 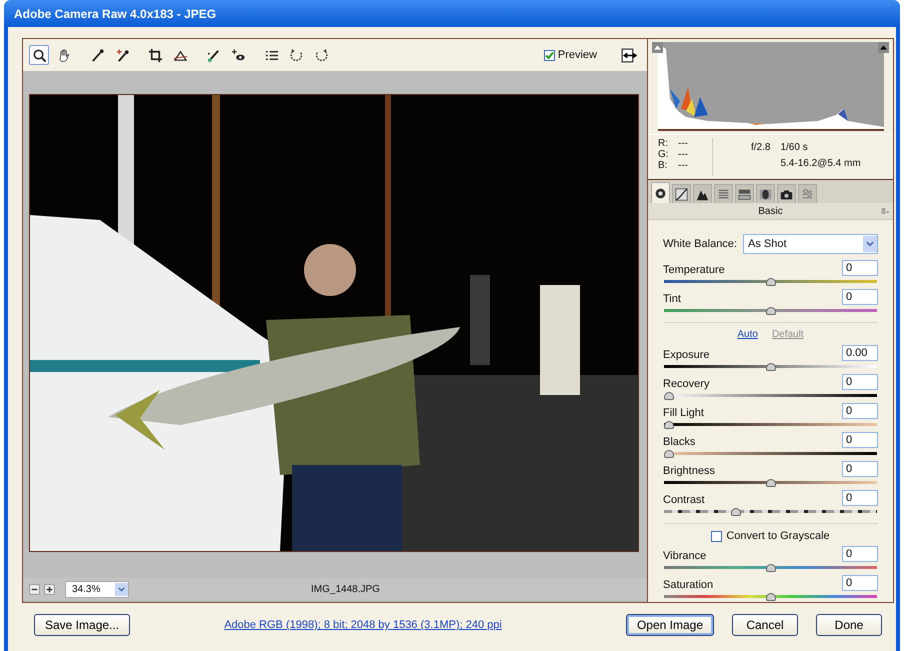 I want to click on eyedropper-icon, so click(x=97, y=55).